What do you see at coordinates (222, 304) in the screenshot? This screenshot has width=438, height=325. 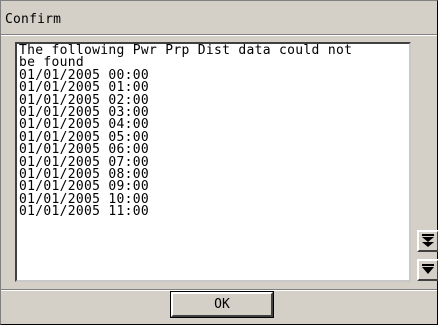 I see `ok-button: OK` at bounding box center [222, 304].